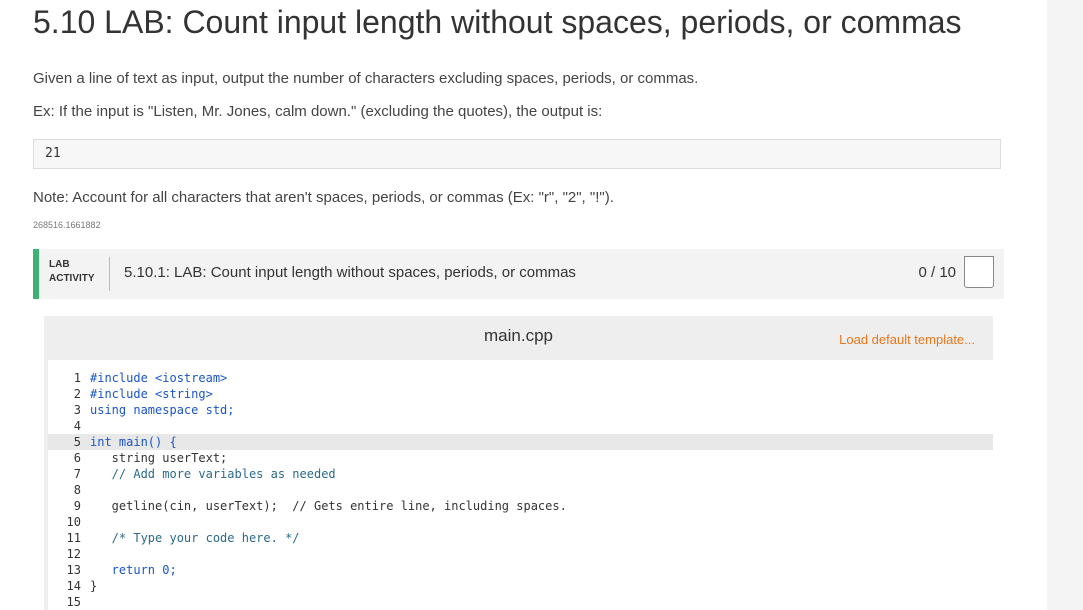  What do you see at coordinates (520, 410) in the screenshot?
I see `code-line: 3 using namespace std;` at bounding box center [520, 410].